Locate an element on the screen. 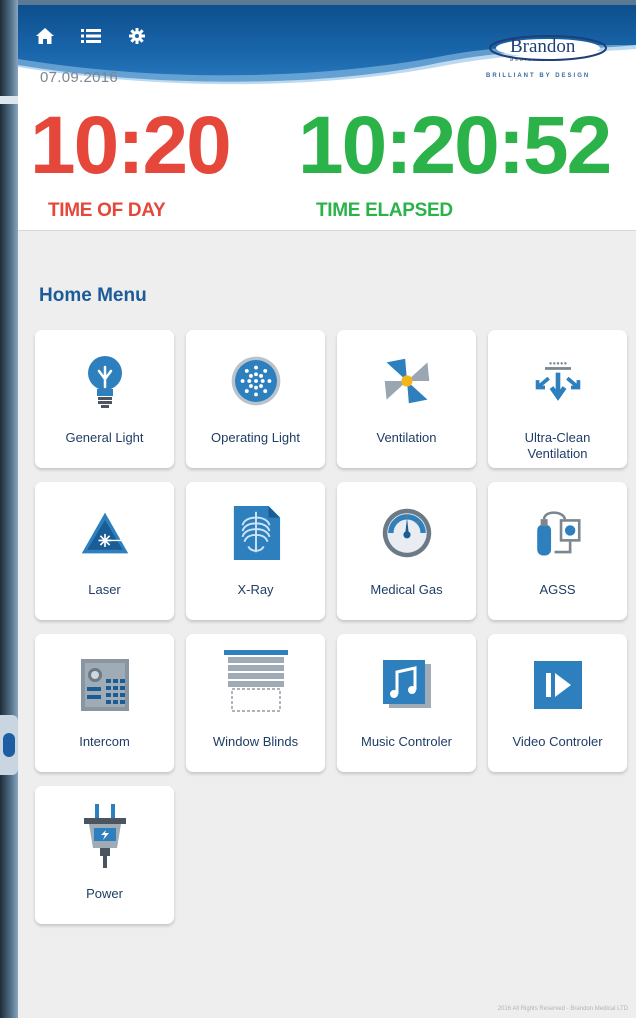 Image resolution: width=636 pixels, height=1018 pixels. bezel-clip is located at coordinates (9, 745).